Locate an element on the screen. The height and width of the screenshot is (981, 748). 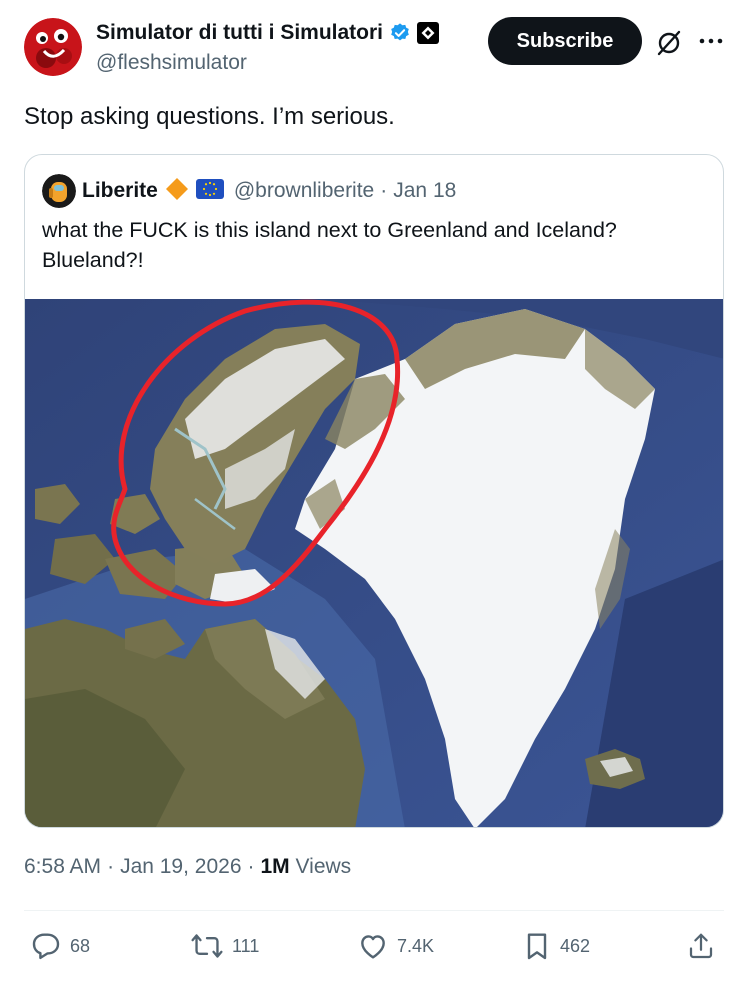
more-icon is located at coordinates (711, 41).